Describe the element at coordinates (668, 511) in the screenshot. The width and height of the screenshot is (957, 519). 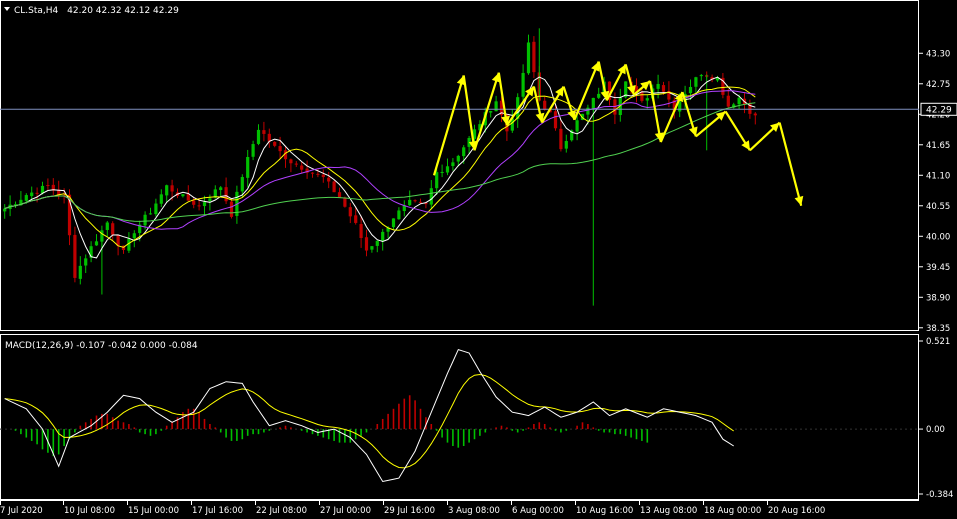
I see `time-tick-label: 13 Aug 08:00` at that location.